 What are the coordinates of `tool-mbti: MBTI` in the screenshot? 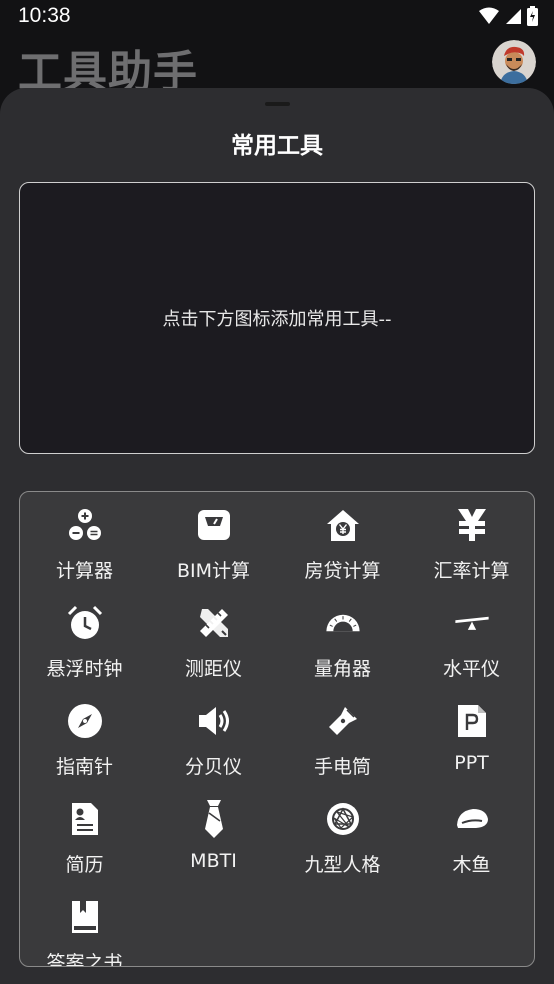 It's located at (213, 835).